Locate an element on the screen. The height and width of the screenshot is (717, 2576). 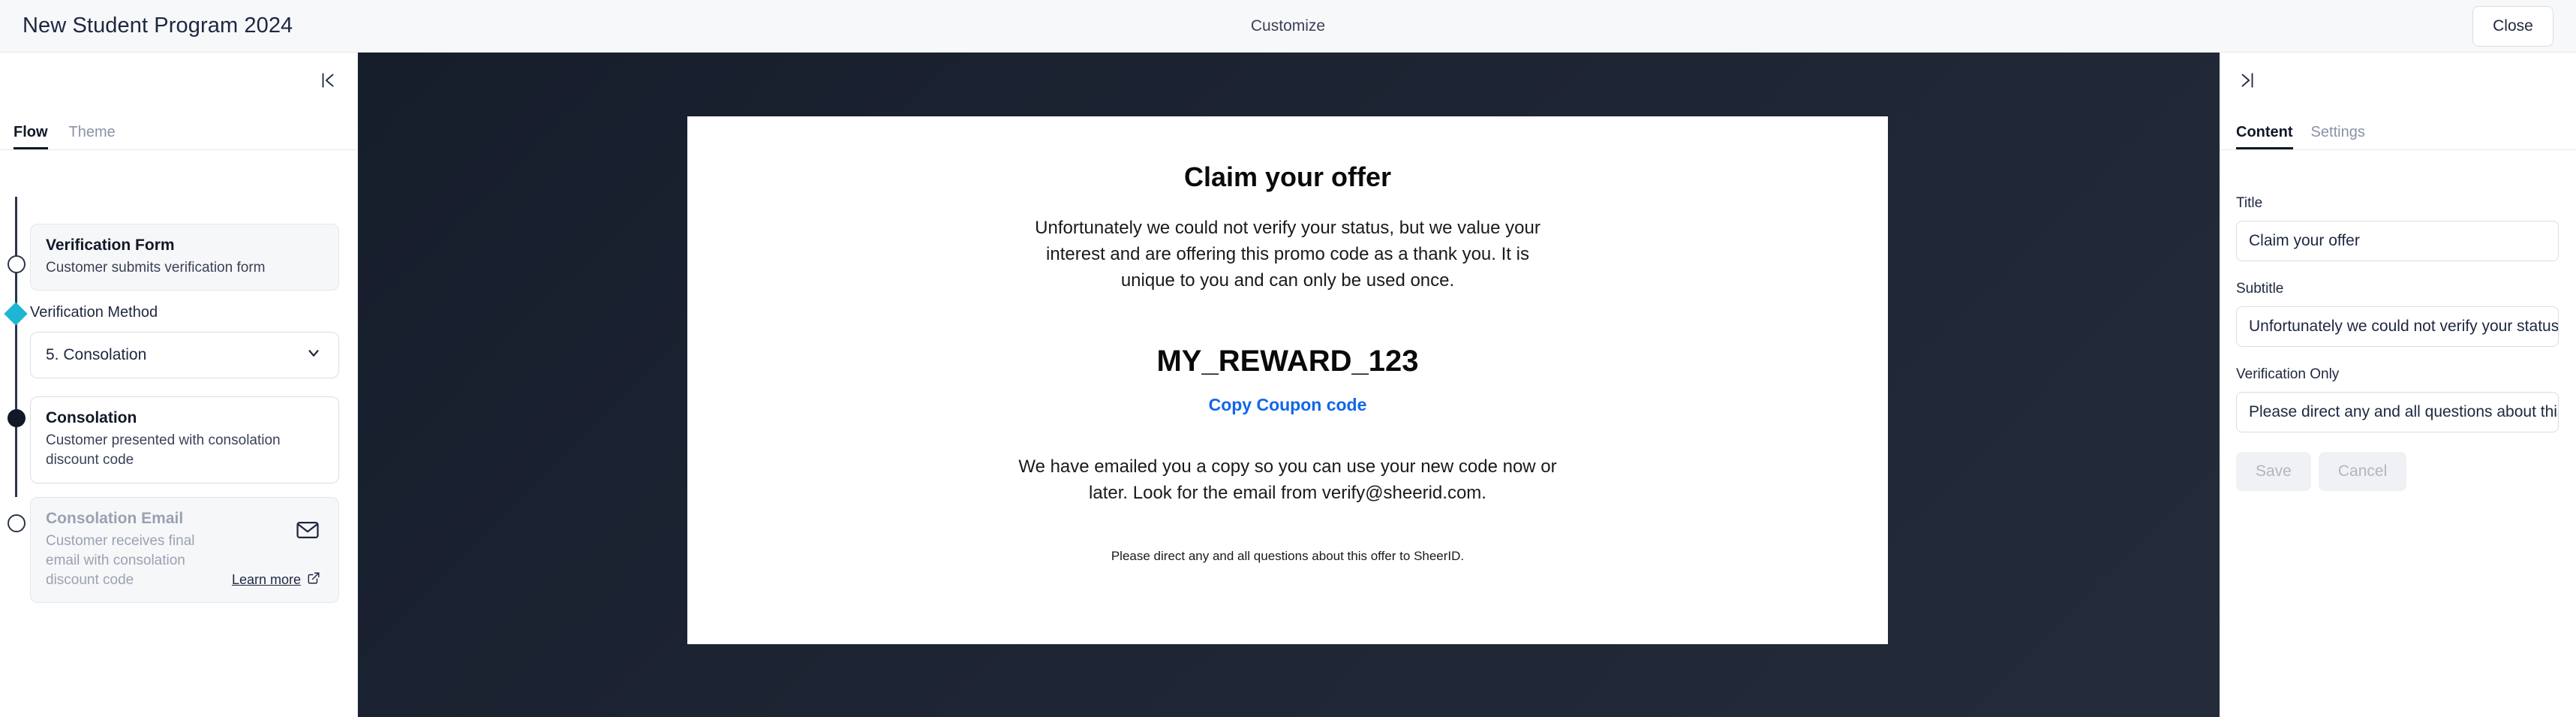
tab-content: Content is located at coordinates (2264, 136).